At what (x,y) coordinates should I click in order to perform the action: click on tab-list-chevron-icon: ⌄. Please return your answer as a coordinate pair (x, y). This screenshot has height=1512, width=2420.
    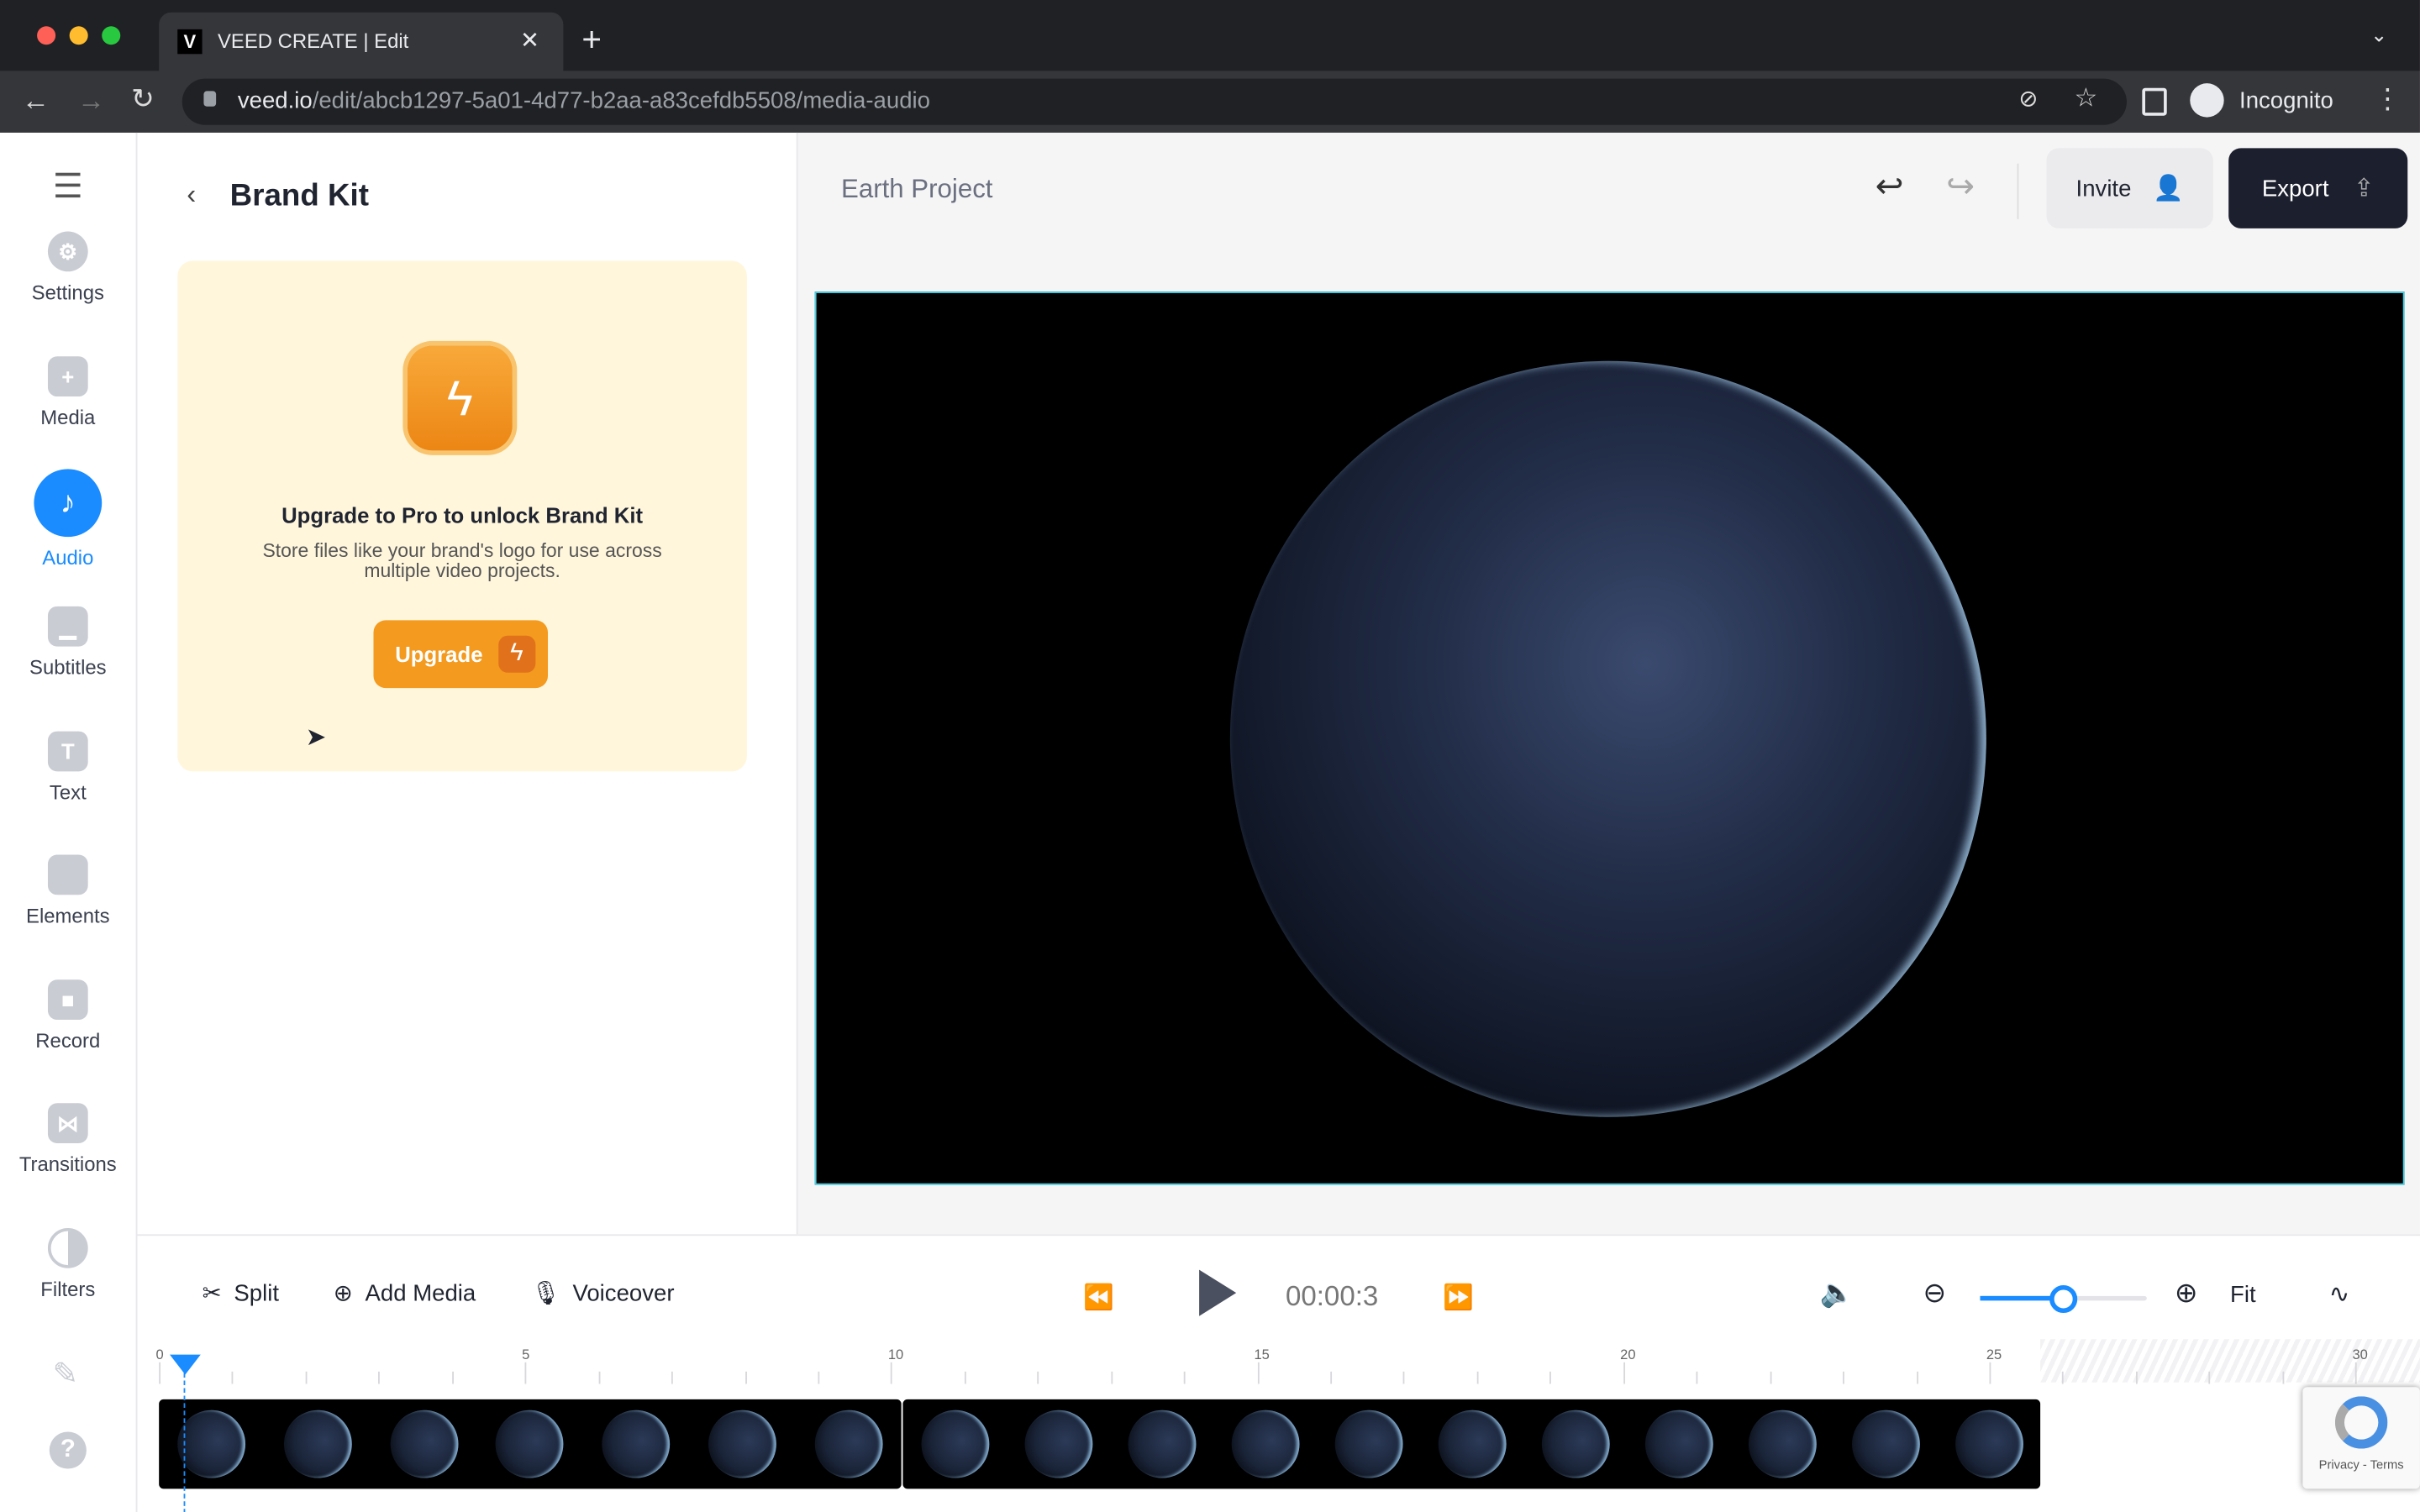
    Looking at the image, I should click on (2378, 36).